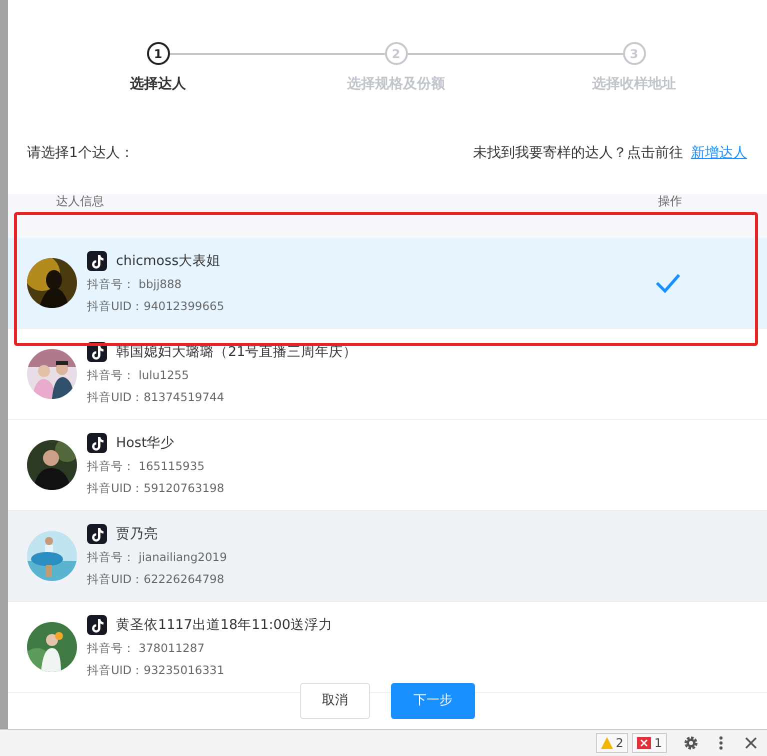 The width and height of the screenshot is (767, 756). I want to click on uid-text: 抖音UID：81374519744, so click(156, 397).